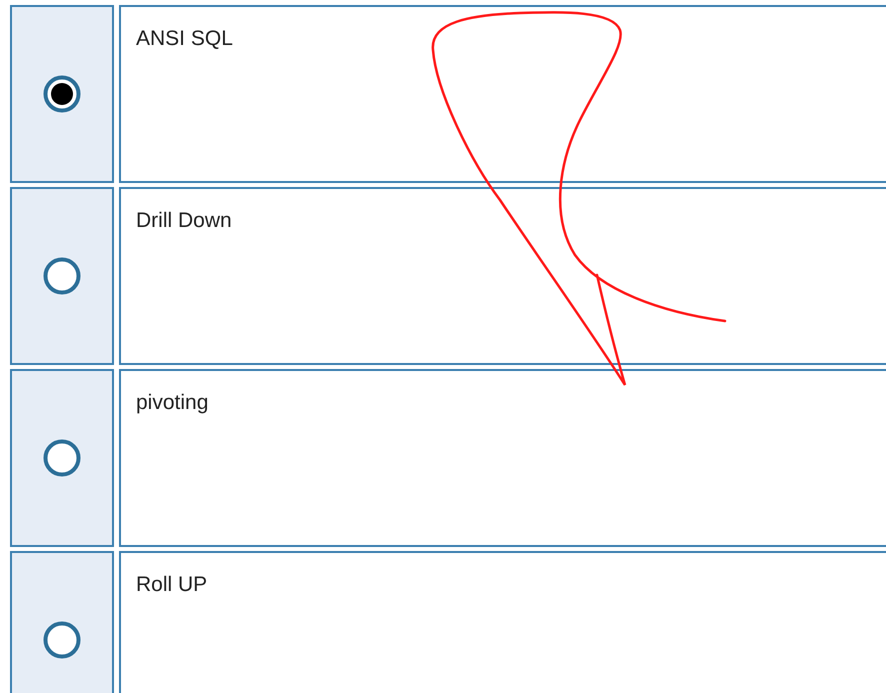  What do you see at coordinates (172, 402) in the screenshot?
I see `option-label: pivoting` at bounding box center [172, 402].